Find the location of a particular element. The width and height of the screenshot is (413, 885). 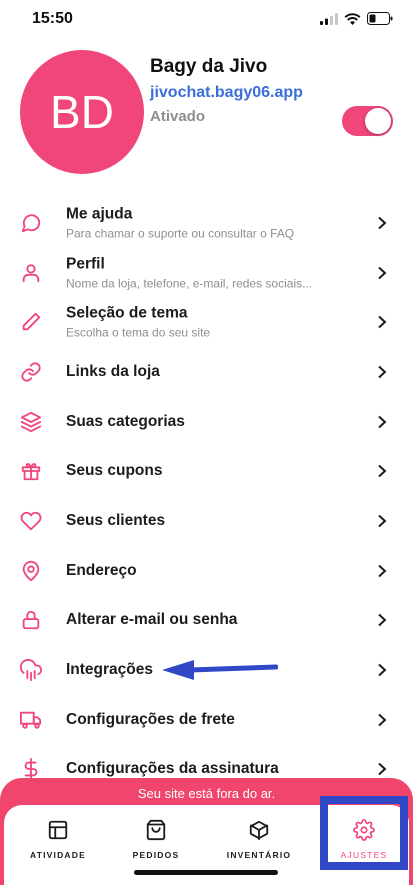

menu-item-subtitle: Escolha o tema do seu site is located at coordinates (138, 332).